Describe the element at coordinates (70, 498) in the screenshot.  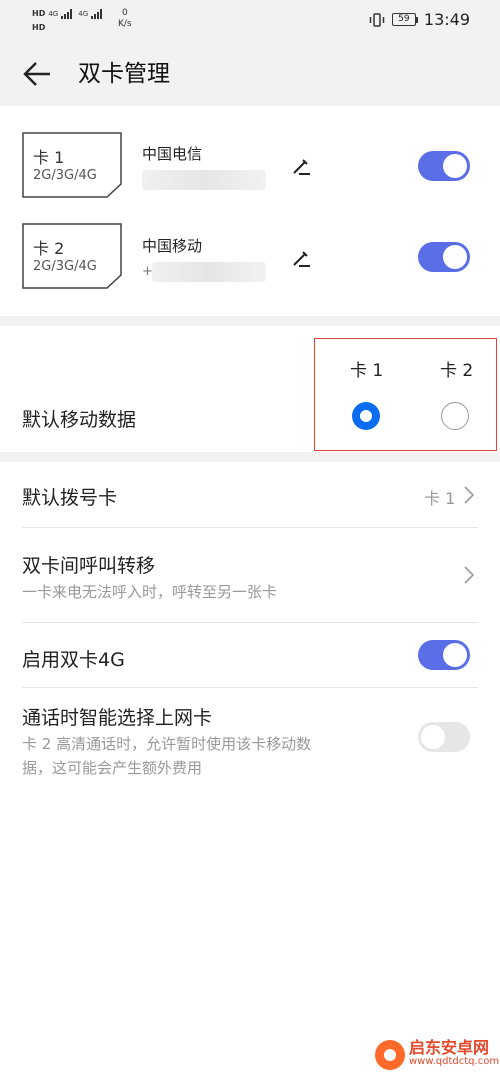
I see `default-dial-label: 默认拨号卡` at that location.